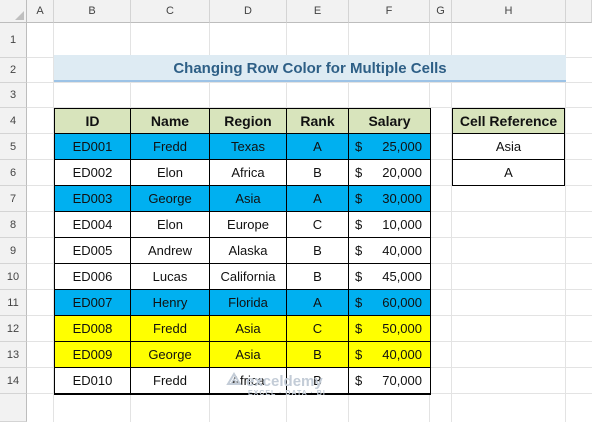 Image resolution: width=592 pixels, height=422 pixels. I want to click on column-header-f: F, so click(389, 11).